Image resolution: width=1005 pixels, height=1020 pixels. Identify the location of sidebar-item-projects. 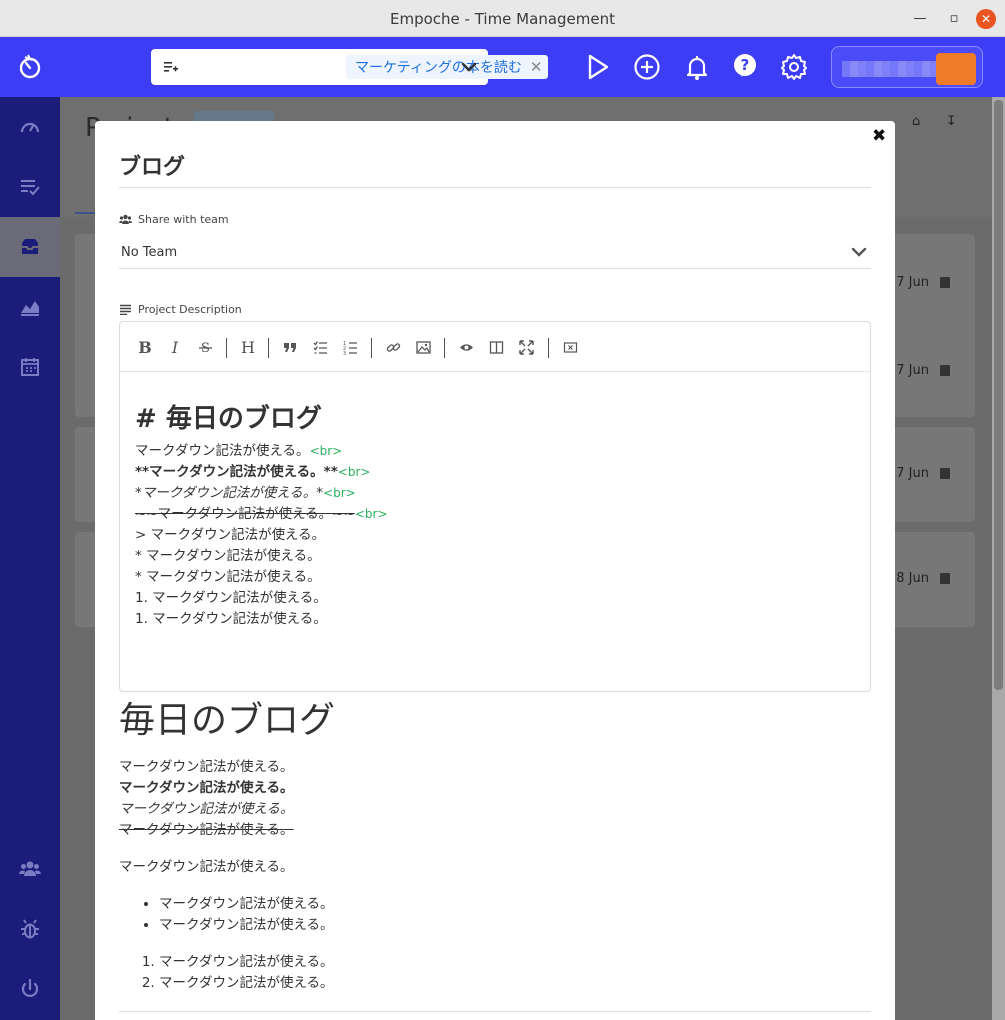
(30, 247).